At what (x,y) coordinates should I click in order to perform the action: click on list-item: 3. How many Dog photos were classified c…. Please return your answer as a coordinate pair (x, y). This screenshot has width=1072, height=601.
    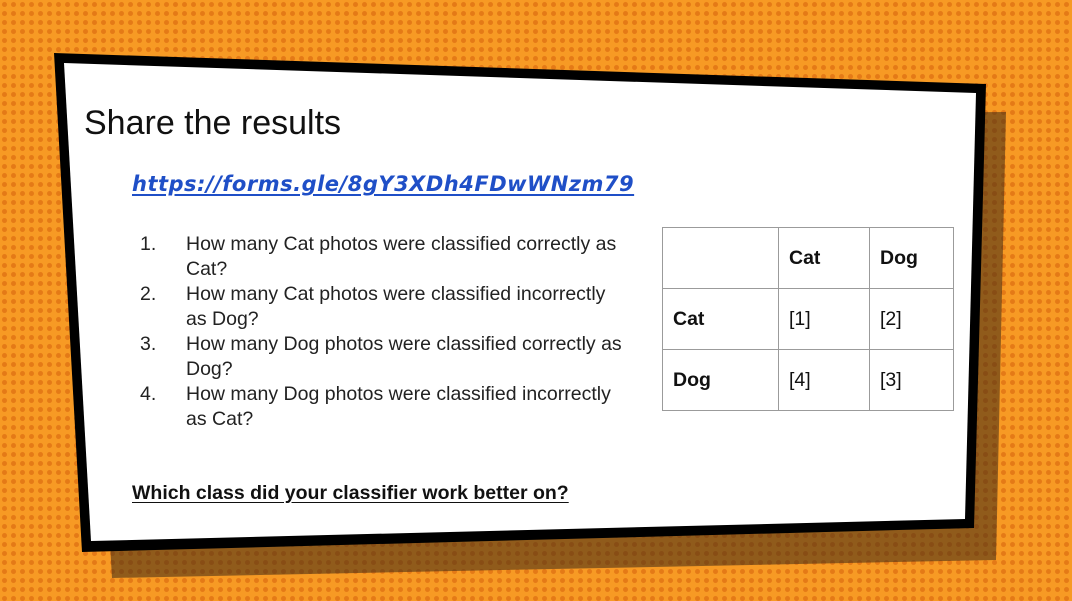
    Looking at the image, I should click on (390, 357).